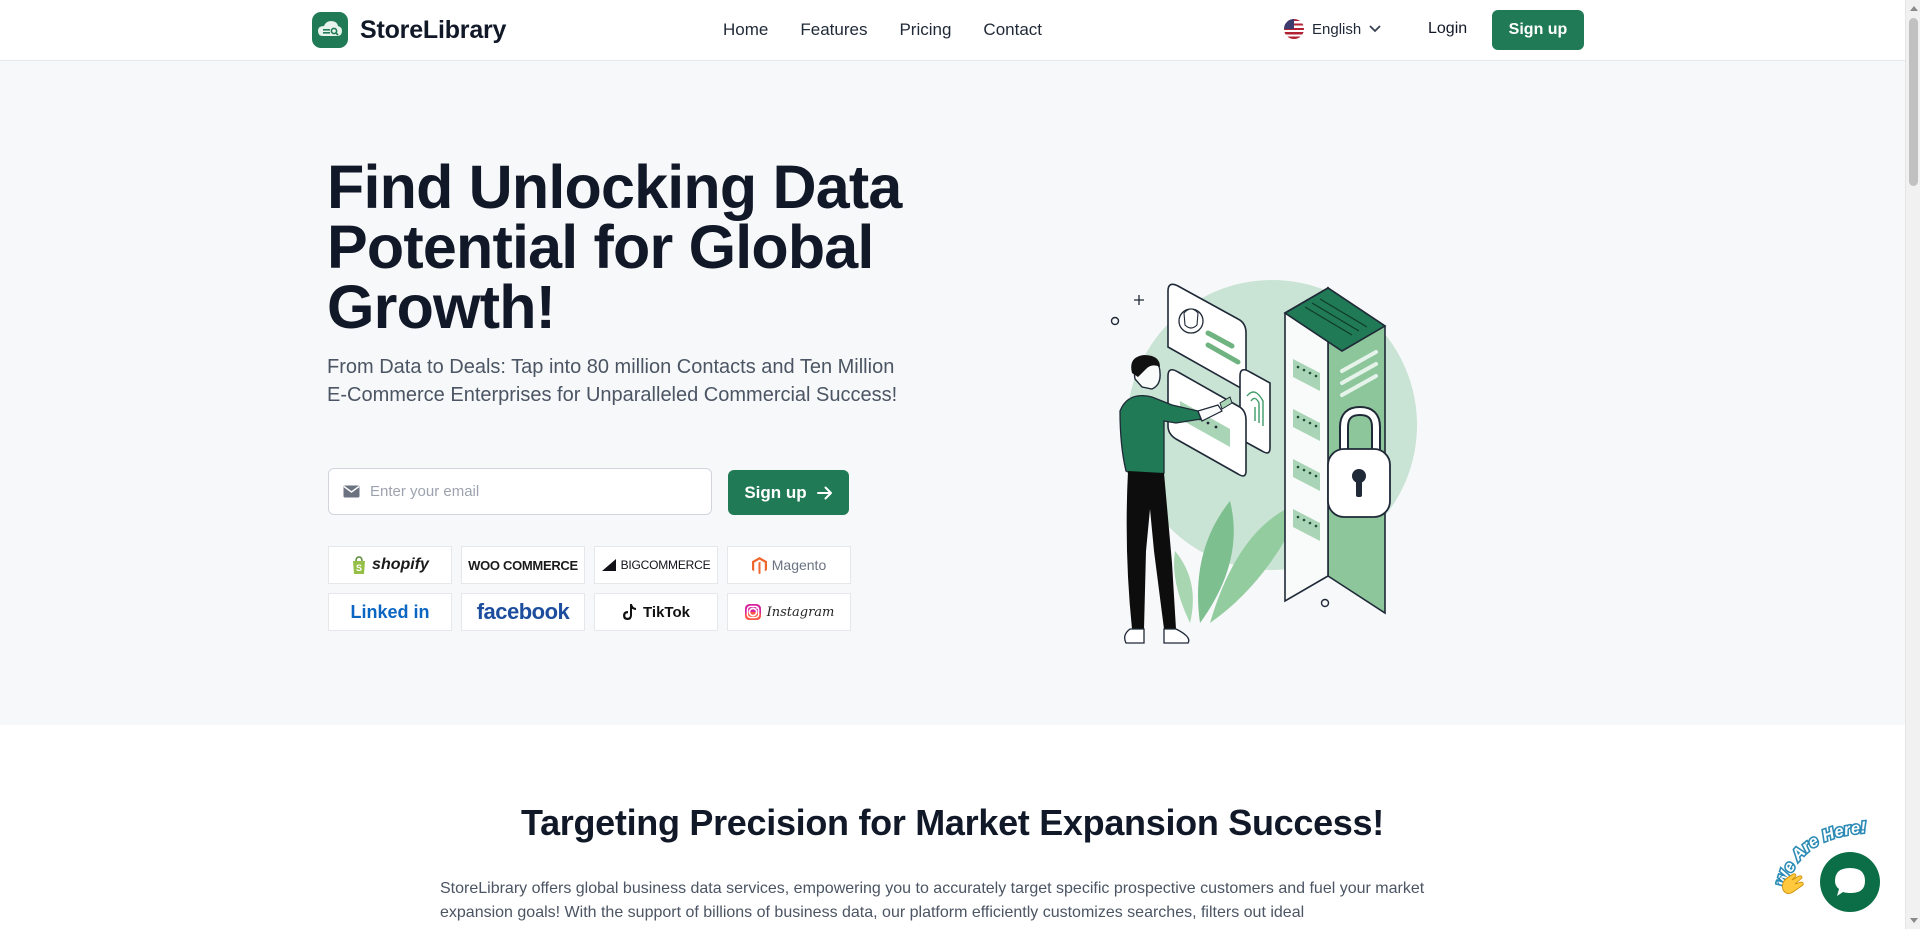 The width and height of the screenshot is (1920, 929). What do you see at coordinates (1375, 29) in the screenshot?
I see `chevron-down-icon` at bounding box center [1375, 29].